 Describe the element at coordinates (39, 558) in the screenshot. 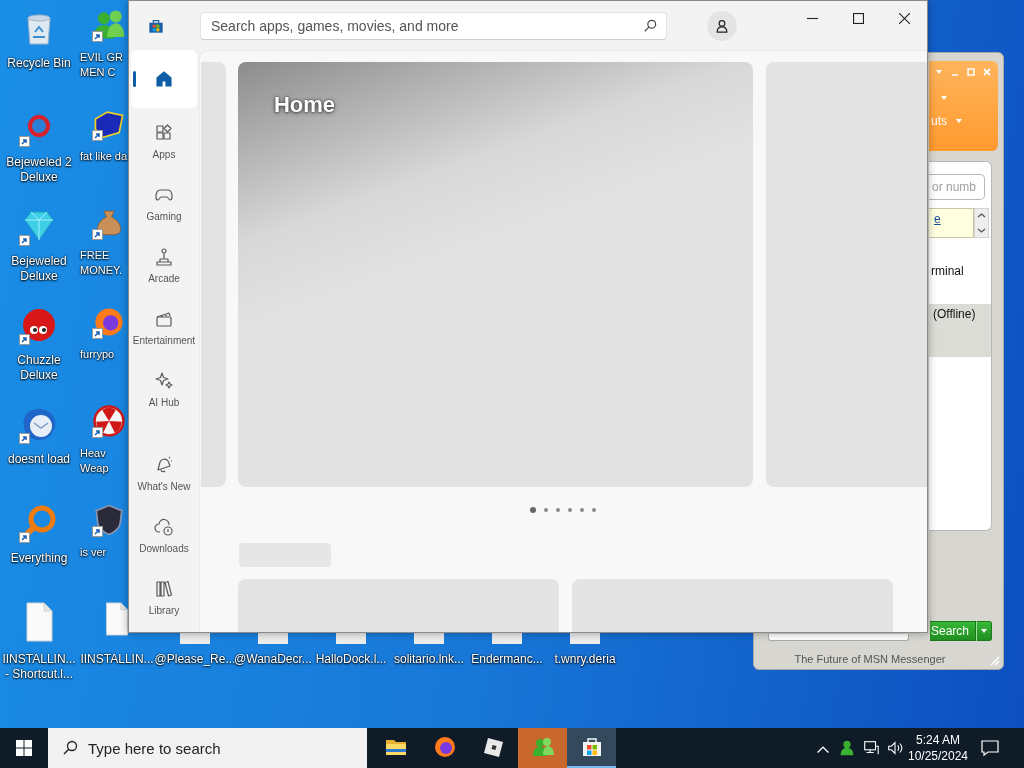

I see `desktop-icon-label: Everything` at that location.